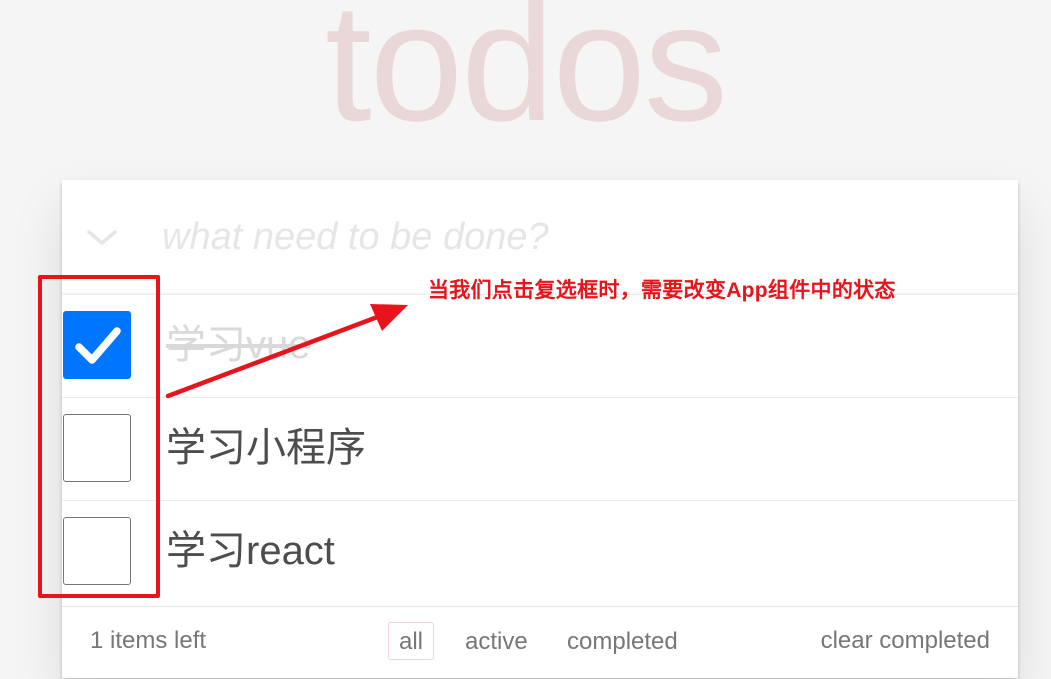 The width and height of the screenshot is (1051, 679). Describe the element at coordinates (526, 78) in the screenshot. I see `app-title: todos` at that location.